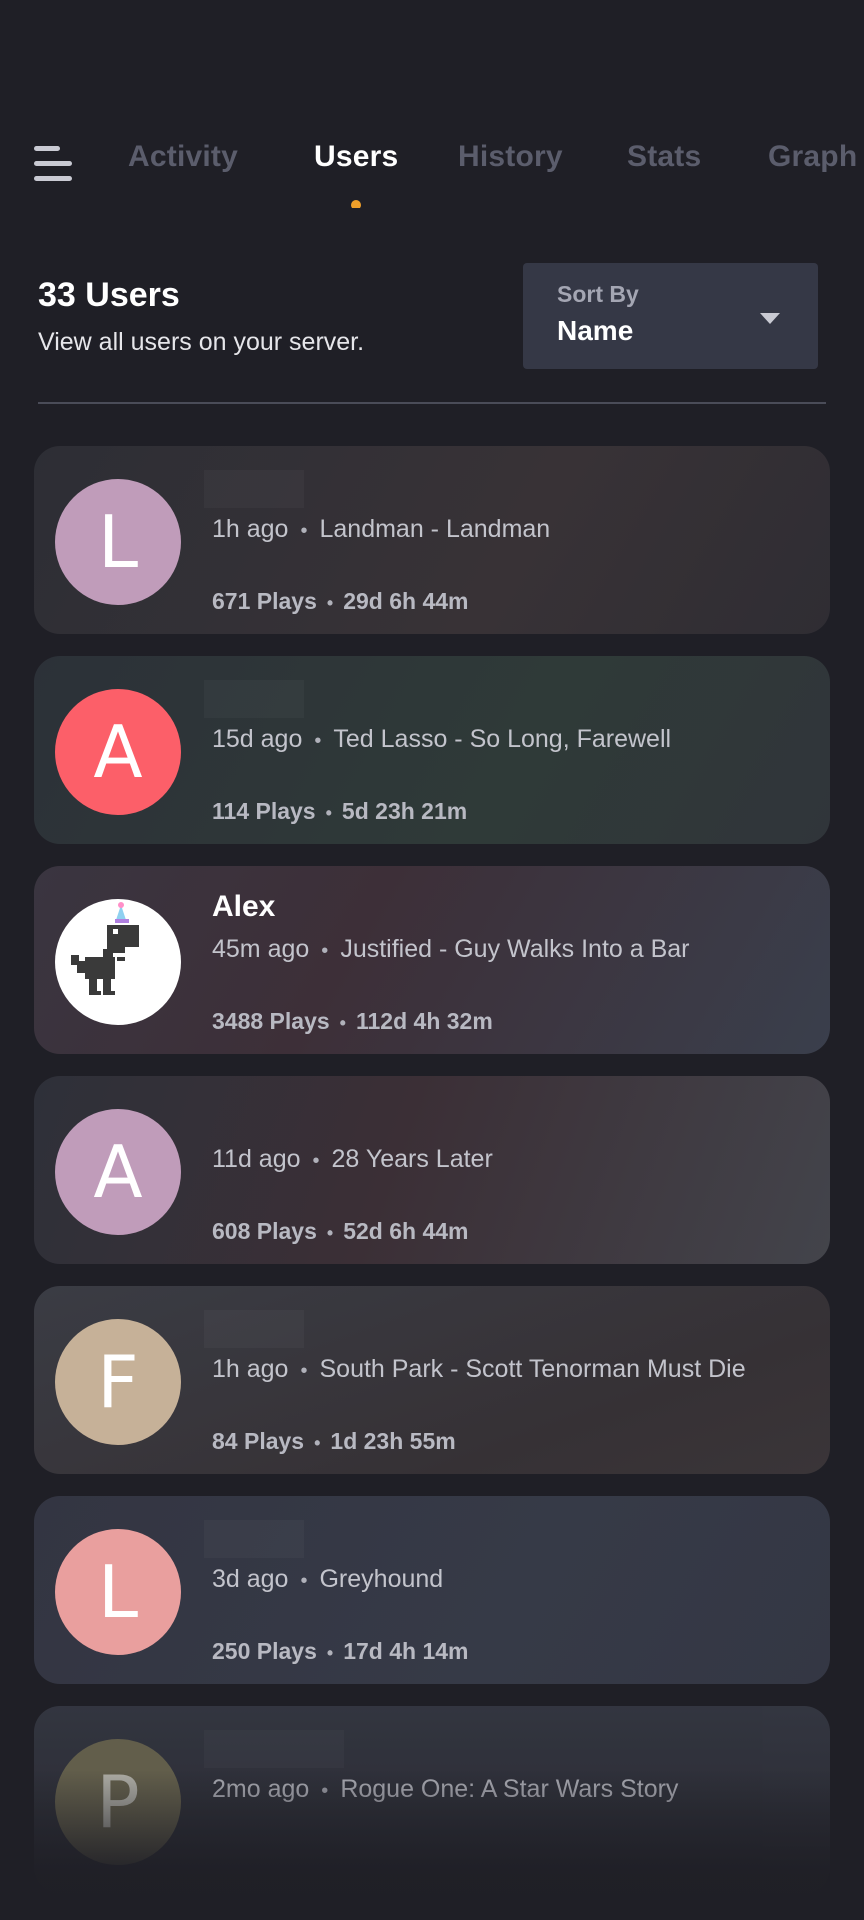  What do you see at coordinates (356, 157) in the screenshot?
I see `tab-users: Users` at bounding box center [356, 157].